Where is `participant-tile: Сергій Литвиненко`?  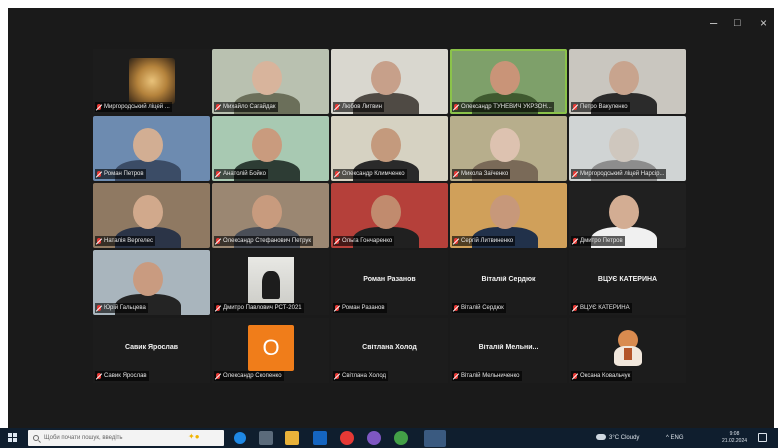
participant-tile: Сергій Литвиненко is located at coordinates (508, 215).